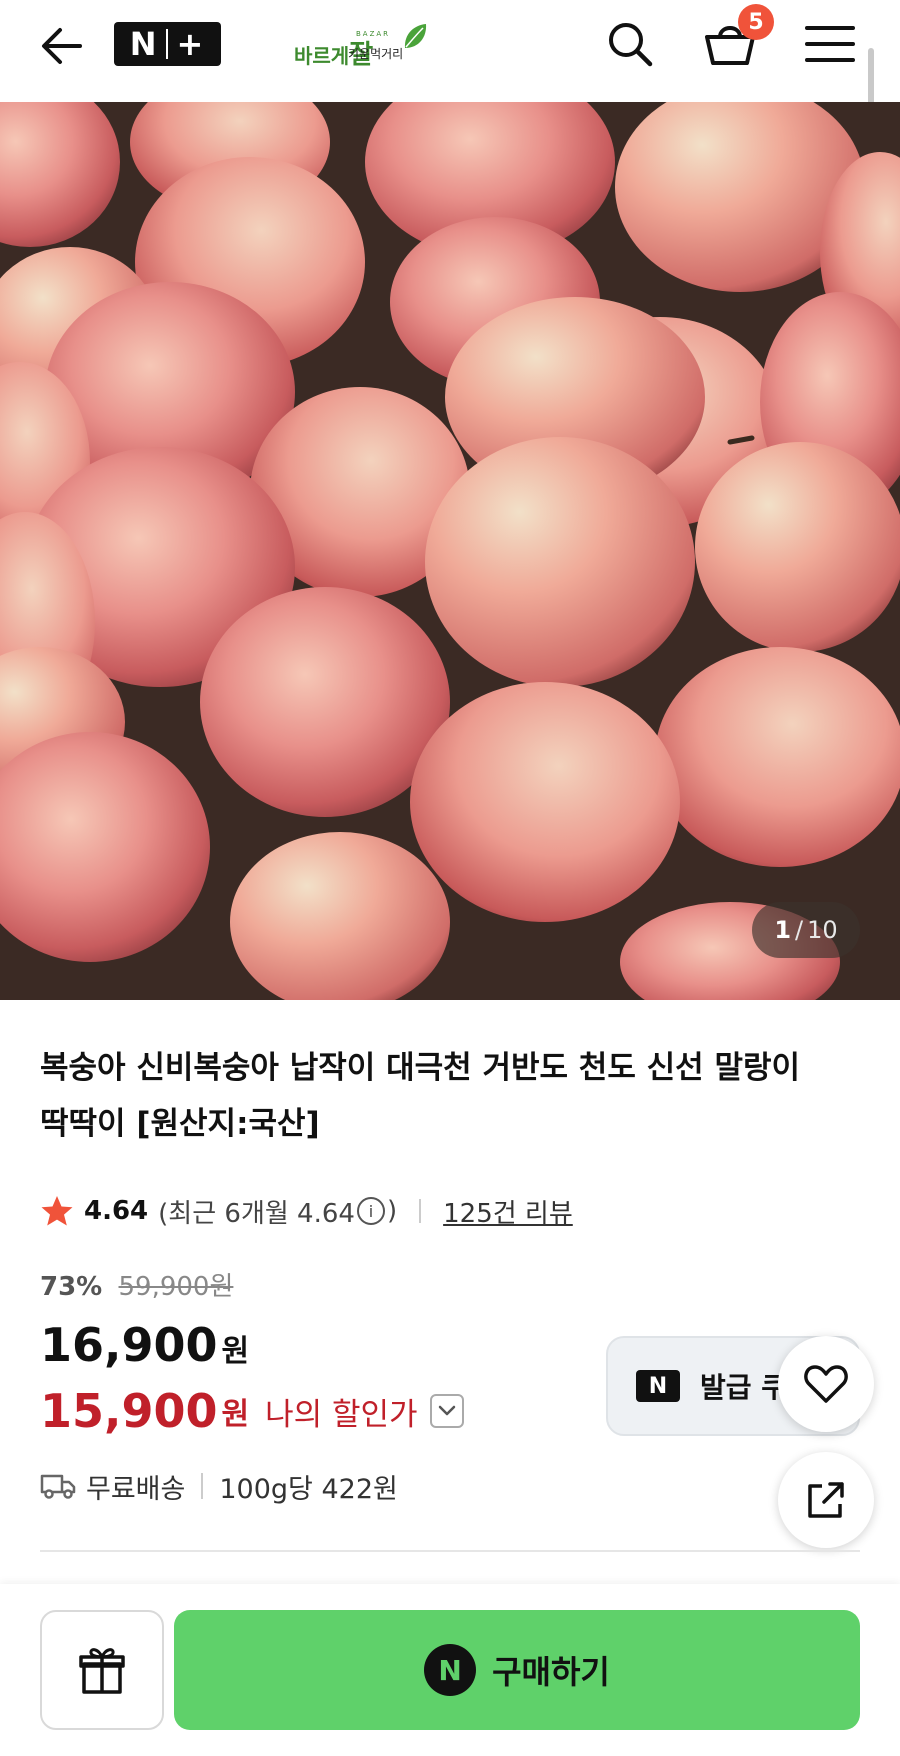  I want to click on brand-text-1: 바르게, so click(322, 56).